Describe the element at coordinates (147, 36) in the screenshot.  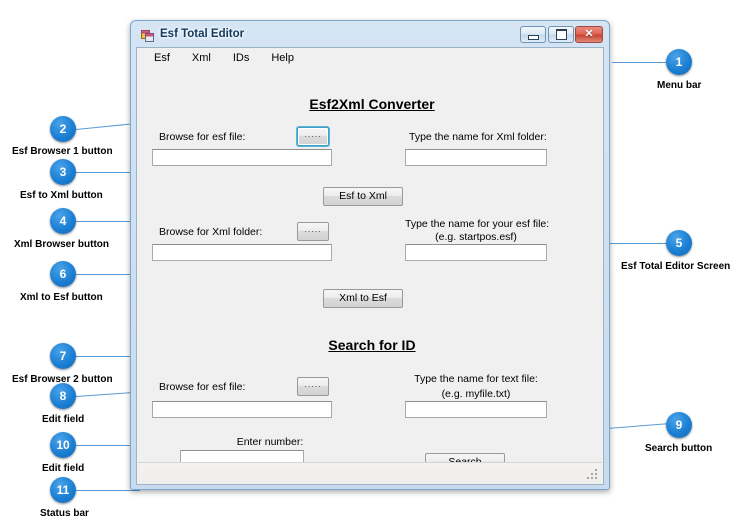
I see `form-window-icon` at that location.